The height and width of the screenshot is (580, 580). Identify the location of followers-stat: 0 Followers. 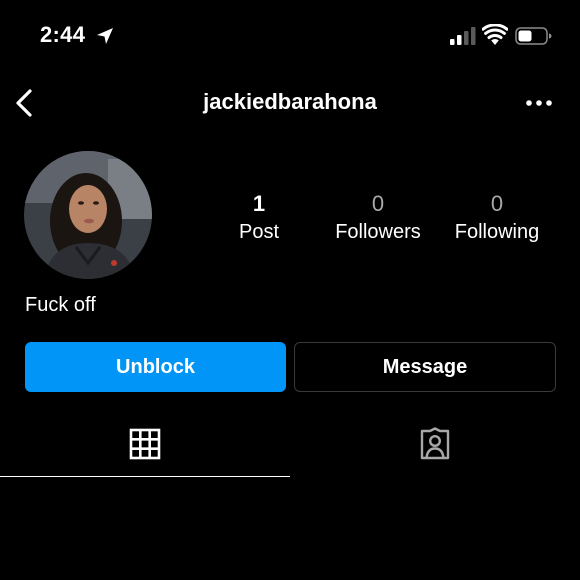
(378, 218).